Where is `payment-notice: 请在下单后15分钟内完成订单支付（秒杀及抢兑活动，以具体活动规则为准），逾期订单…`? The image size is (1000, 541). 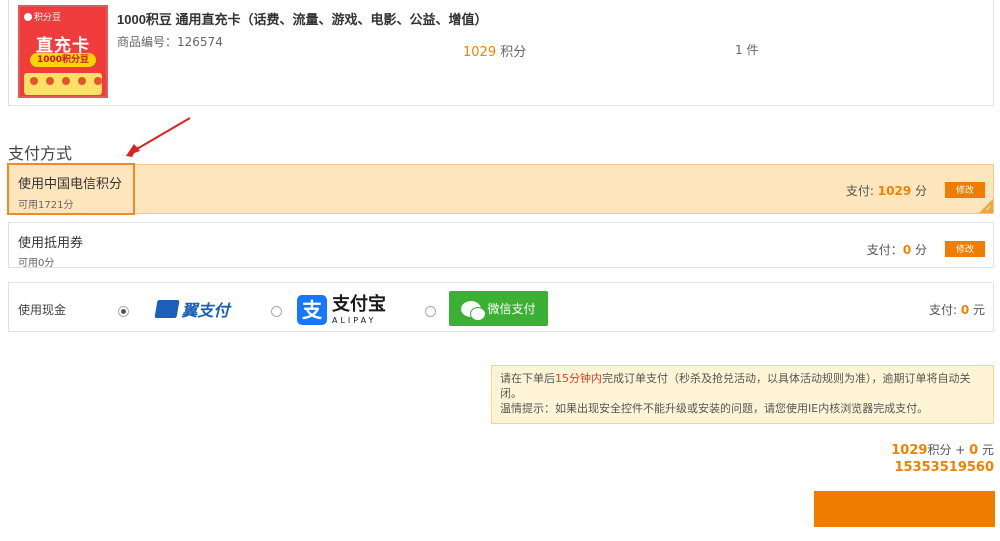 payment-notice: 请在下单后15分钟内完成订单支付（秒杀及抢兑活动，以具体活动规则为准），逾期订单… is located at coordinates (742, 394).